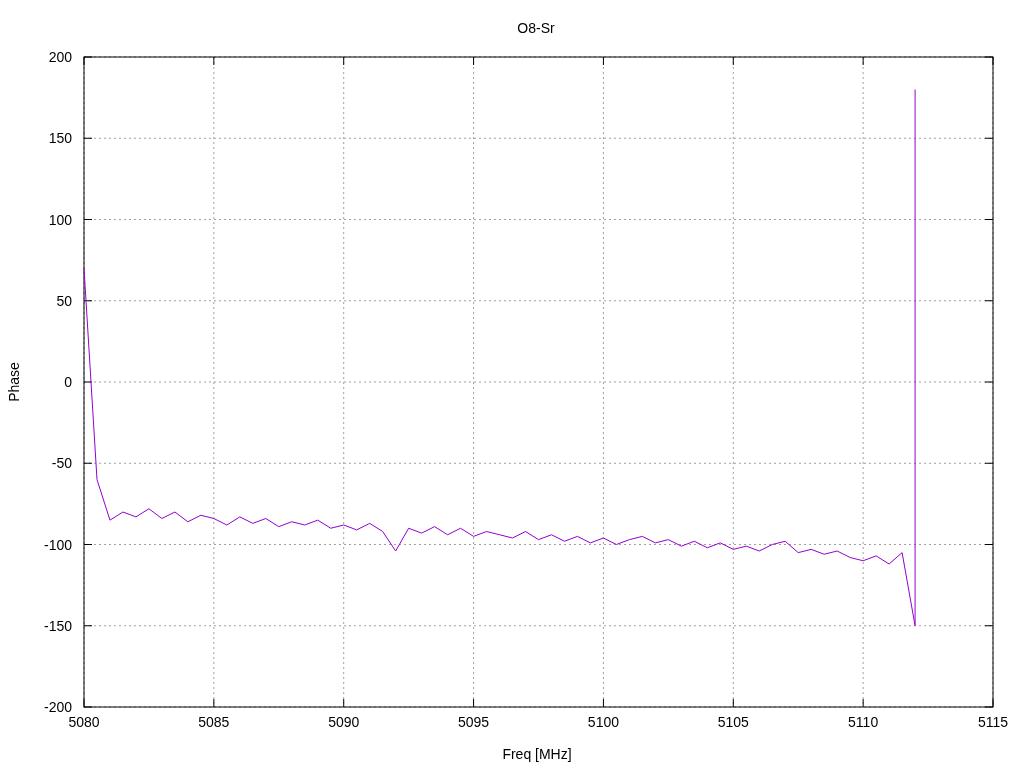 Image resolution: width=1024 pixels, height=768 pixels. What do you see at coordinates (57, 625) in the screenshot?
I see `y-tick-label: -150` at bounding box center [57, 625].